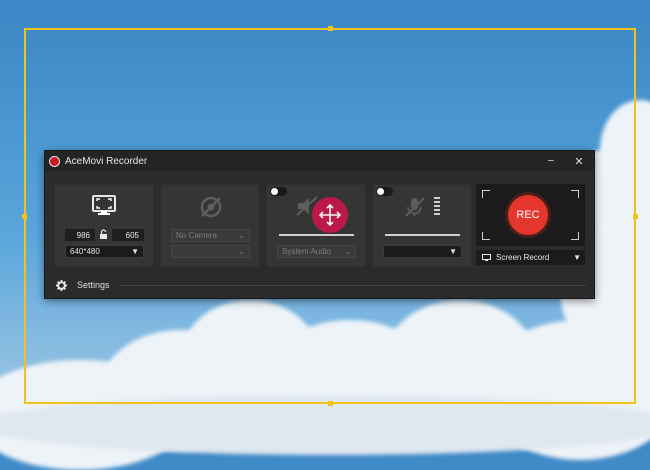 This screenshot has width=650, height=470. Describe the element at coordinates (93, 285) in the screenshot. I see `settings-label: Settings` at that location.